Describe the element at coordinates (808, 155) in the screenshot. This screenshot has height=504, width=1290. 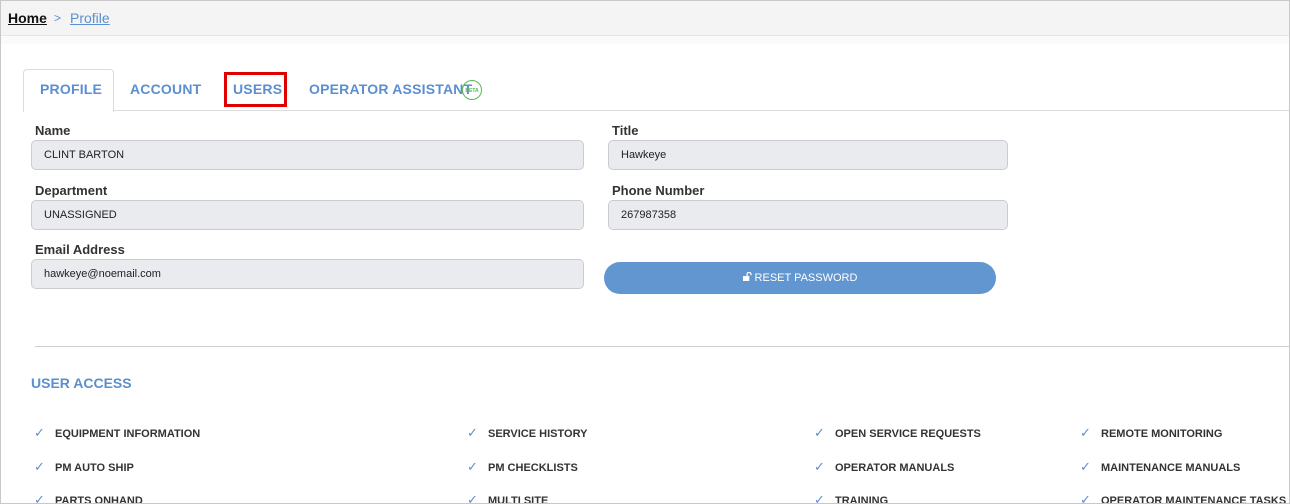
I see `title-field: Hawkeye` at that location.